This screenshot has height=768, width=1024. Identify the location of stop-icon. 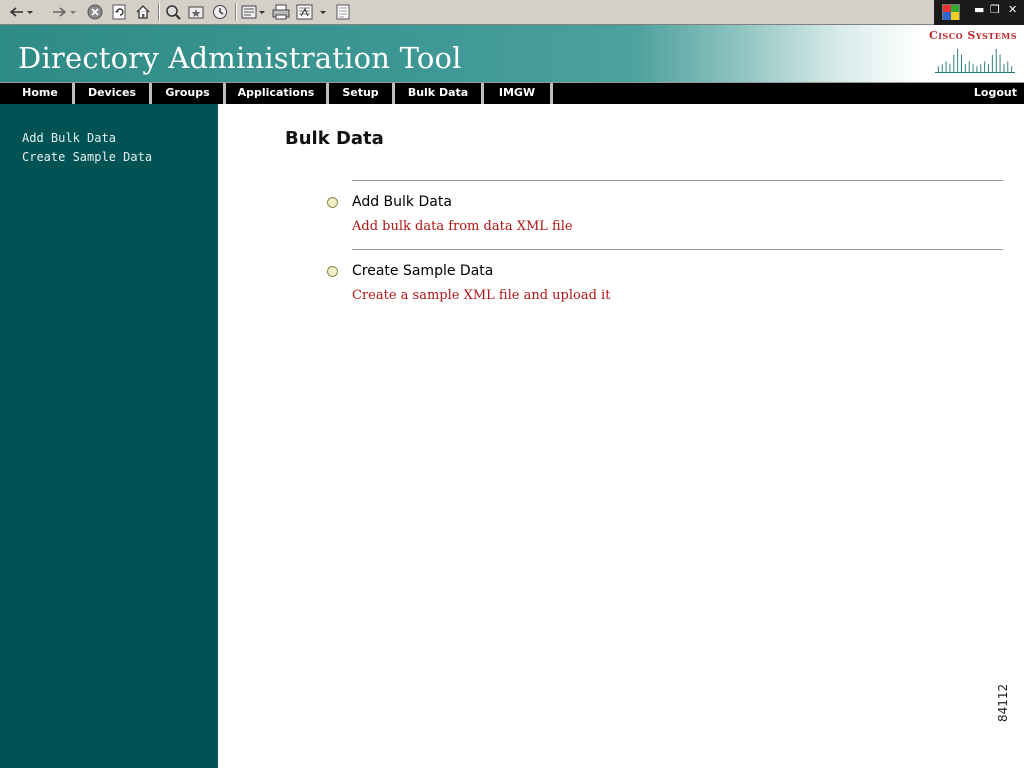
(95, 12).